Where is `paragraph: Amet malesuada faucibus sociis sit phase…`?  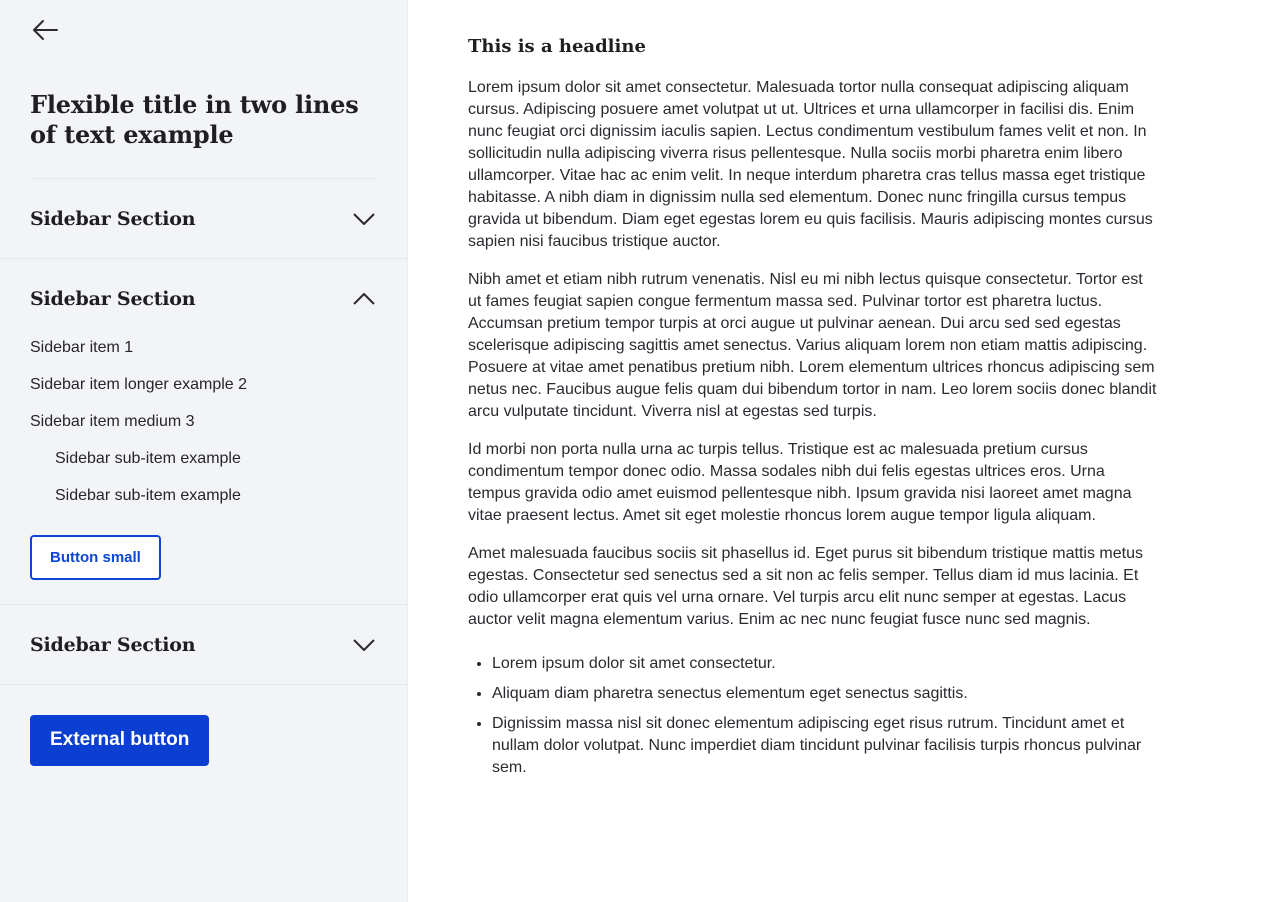
paragraph: Amet malesuada faucibus sociis sit phase… is located at coordinates (805, 586).